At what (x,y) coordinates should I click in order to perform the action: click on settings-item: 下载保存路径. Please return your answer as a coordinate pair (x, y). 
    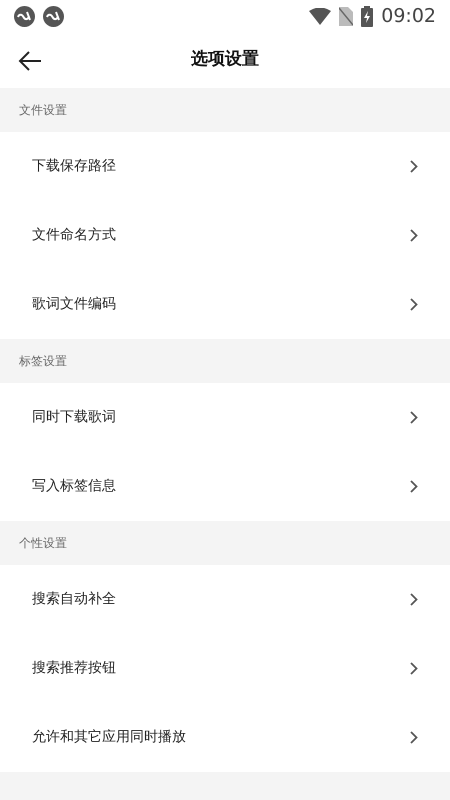
    Looking at the image, I should click on (225, 166).